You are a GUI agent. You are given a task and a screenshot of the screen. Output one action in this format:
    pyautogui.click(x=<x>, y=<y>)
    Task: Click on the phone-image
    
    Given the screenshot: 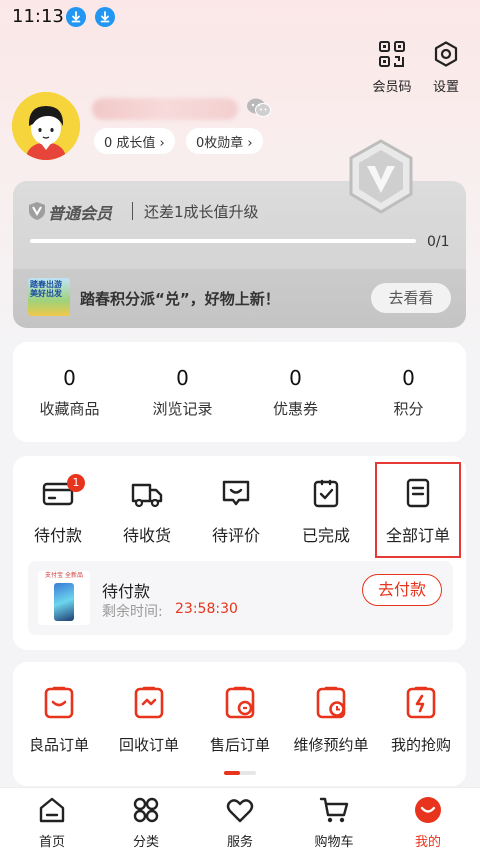 What is the action you would take?
    pyautogui.click(x=64, y=602)
    